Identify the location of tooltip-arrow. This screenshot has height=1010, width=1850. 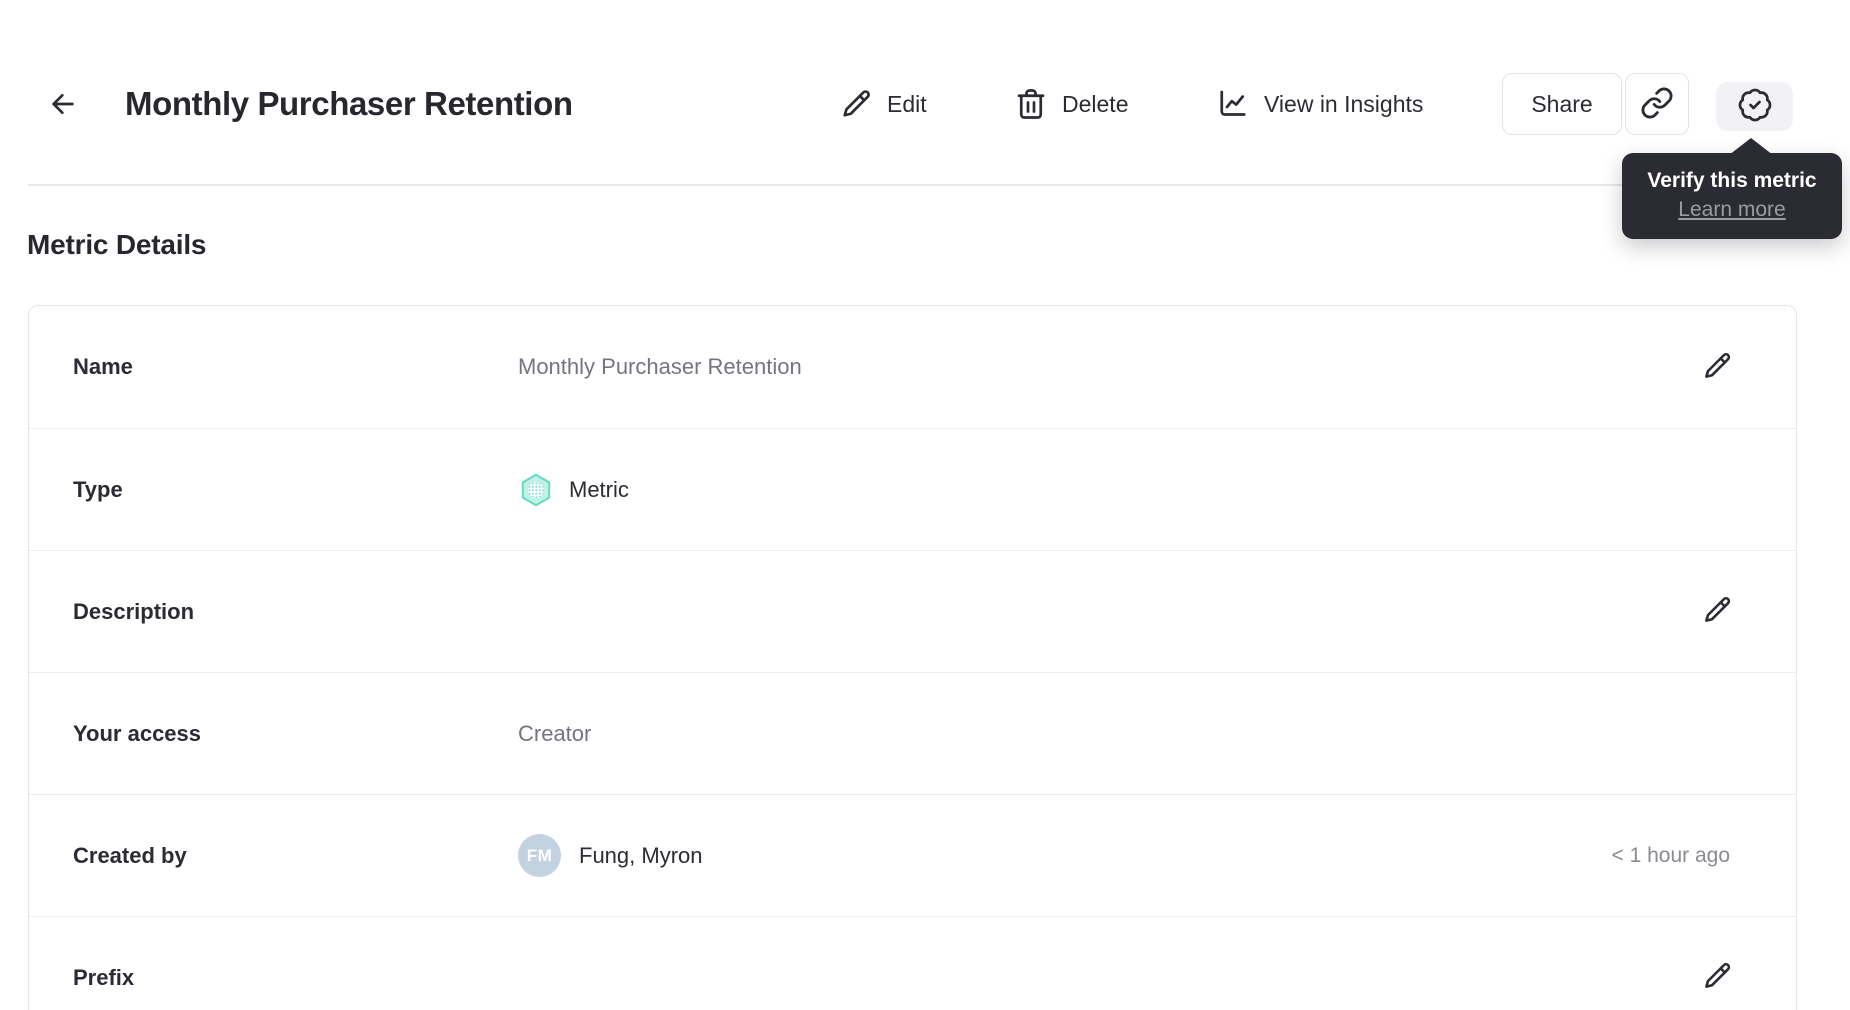
(1751, 146).